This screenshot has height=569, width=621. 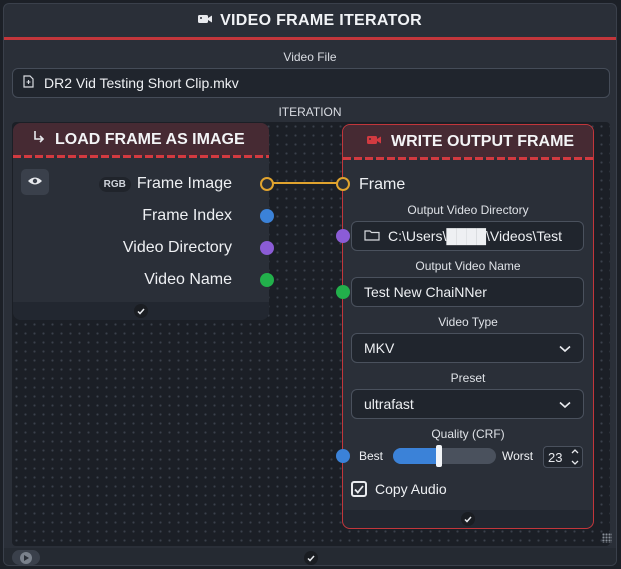 I want to click on video-file-input: DR2 Vid Testing Short Clip.mkv, so click(x=311, y=83).